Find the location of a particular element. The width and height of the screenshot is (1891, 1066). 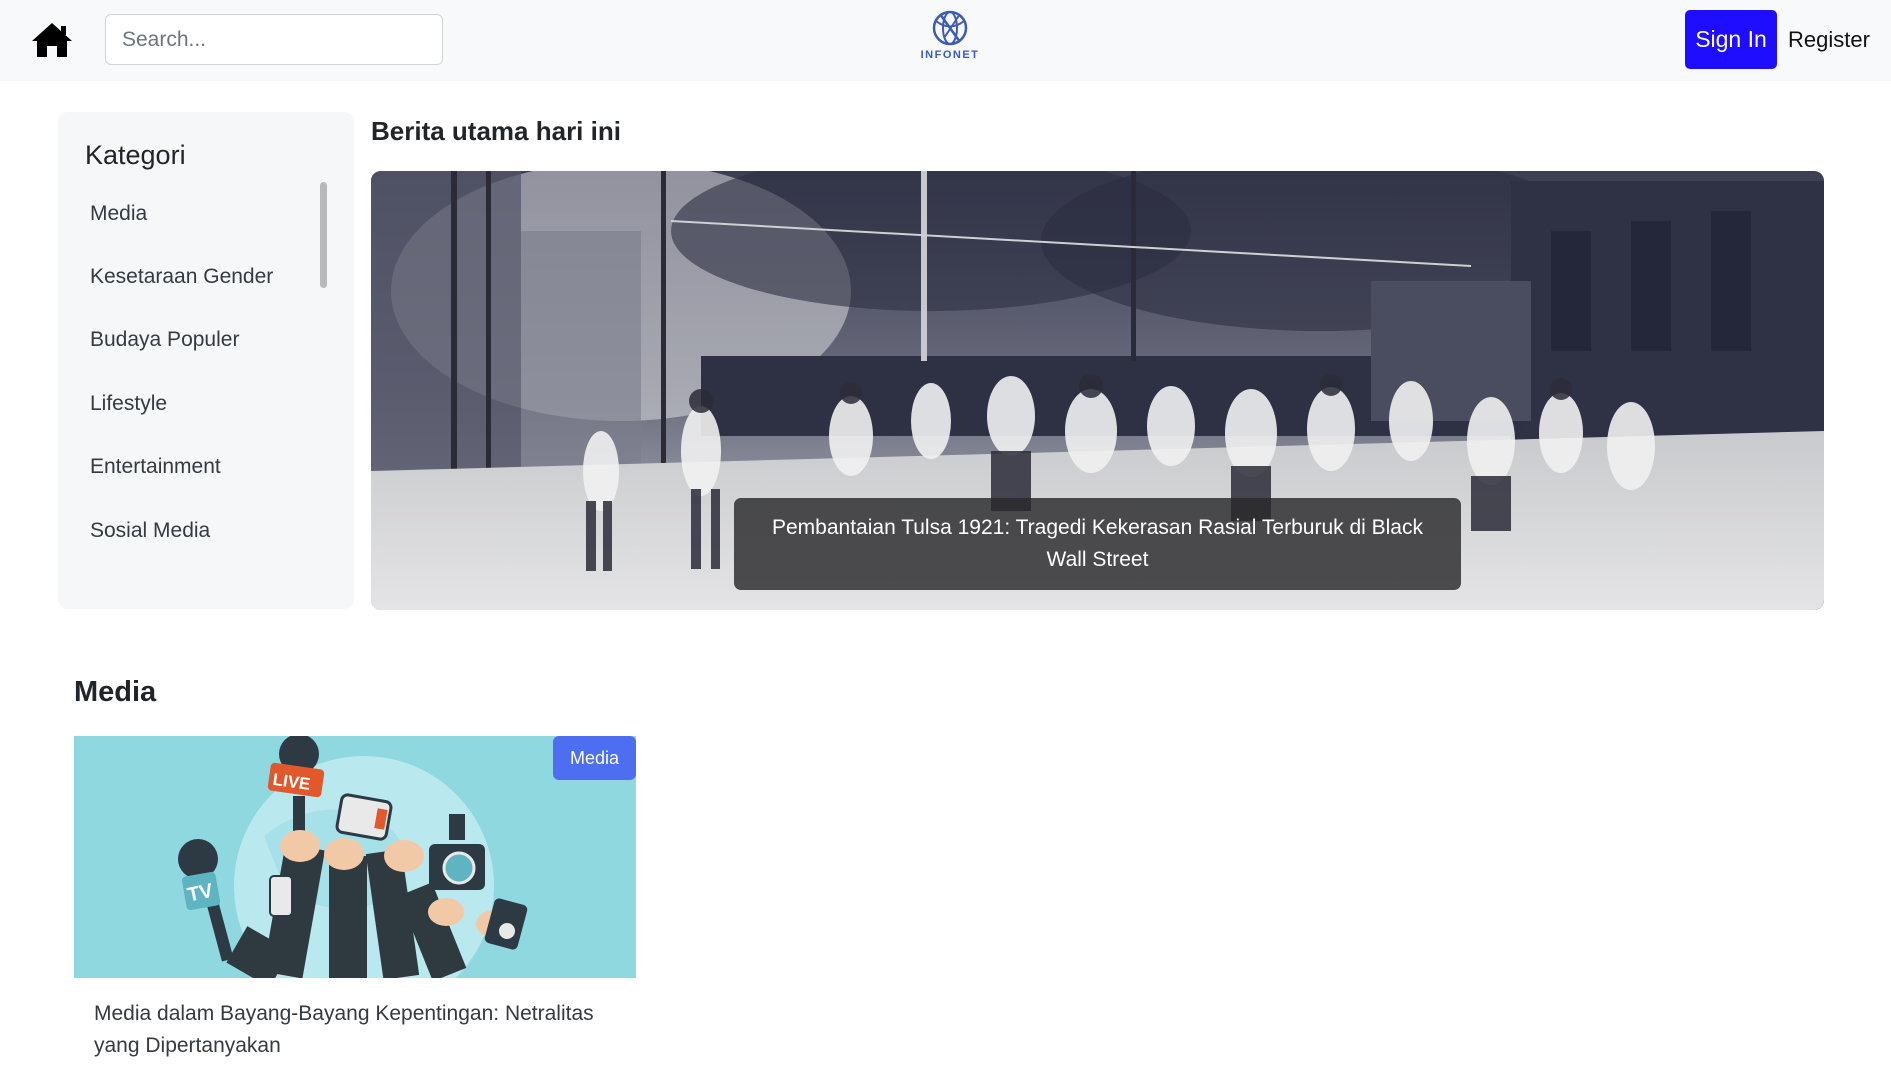

category-badge: Media is located at coordinates (594, 758).